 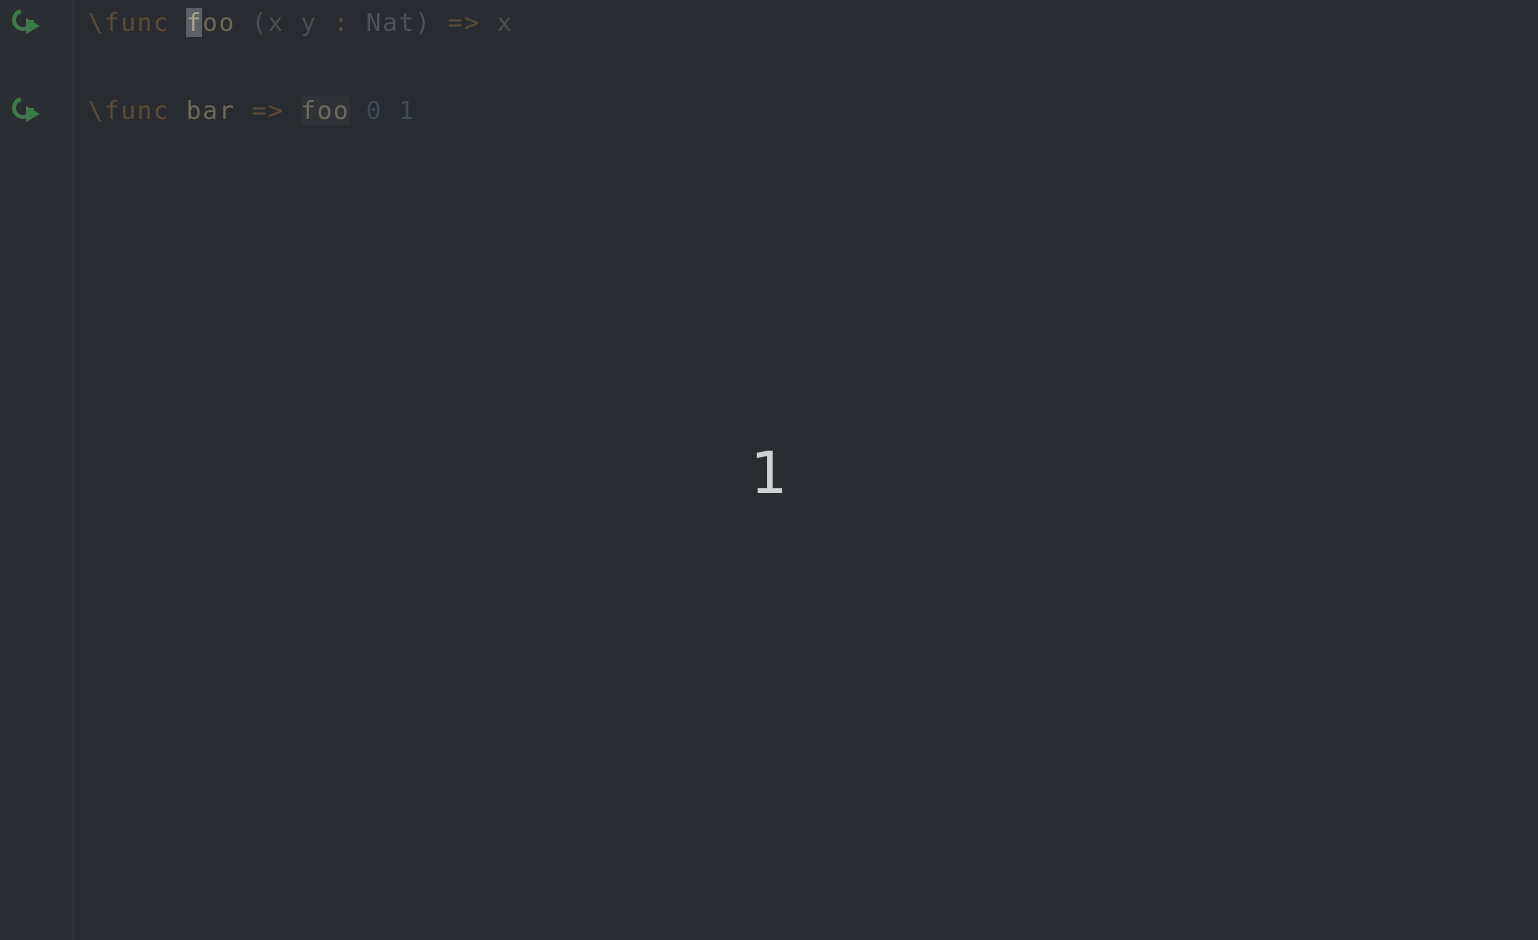 I want to click on reference-highlight: foo, so click(x=325, y=110).